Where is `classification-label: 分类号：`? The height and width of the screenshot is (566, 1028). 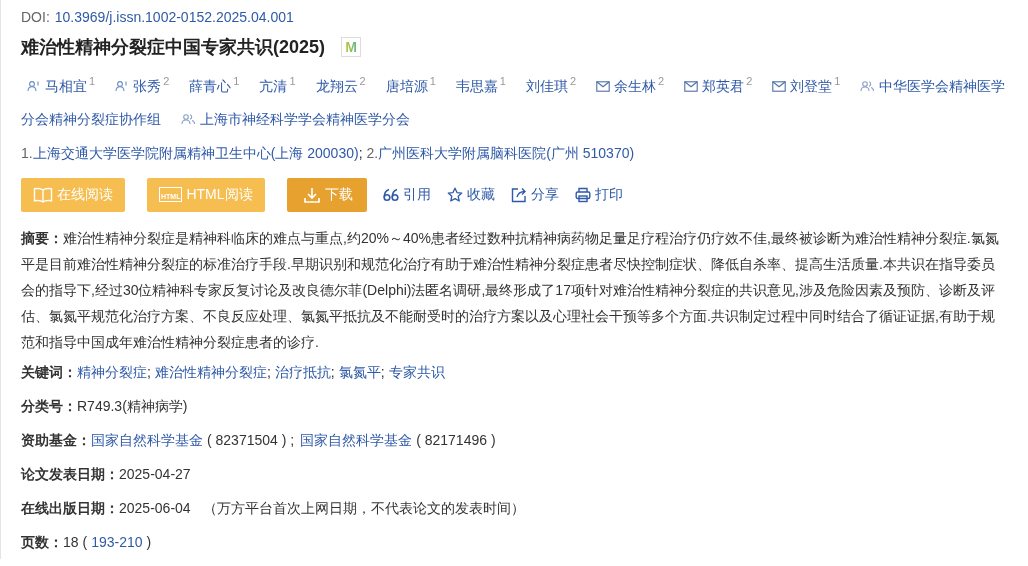
classification-label: 分类号： is located at coordinates (49, 405).